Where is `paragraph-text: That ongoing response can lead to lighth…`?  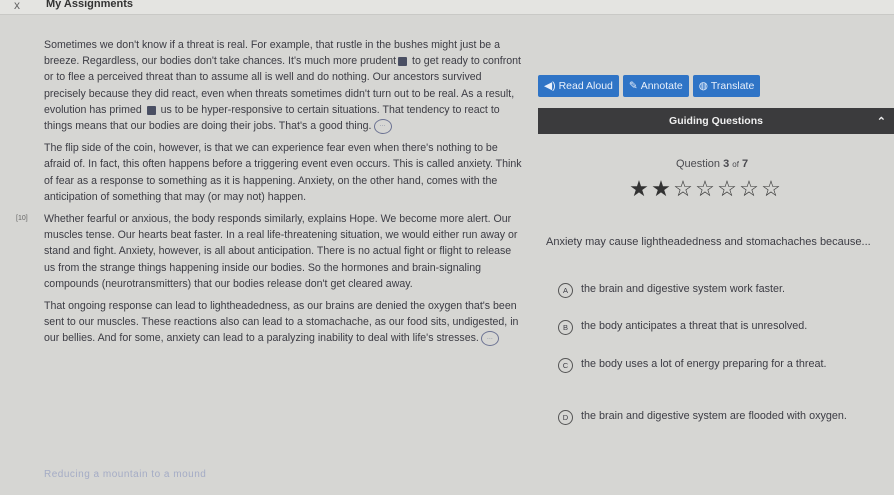
paragraph-text: That ongoing response can lead to lighth… is located at coordinates (281, 322).